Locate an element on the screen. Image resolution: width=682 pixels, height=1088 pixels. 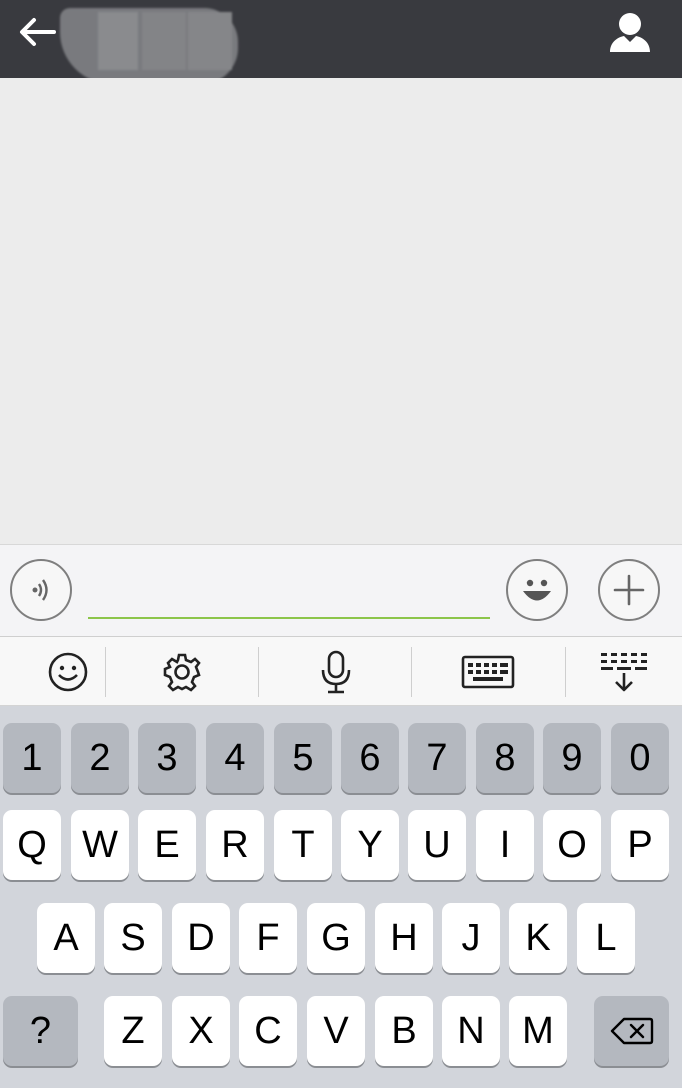
toolbar-keyboard-switch-button is located at coordinates (488, 672).